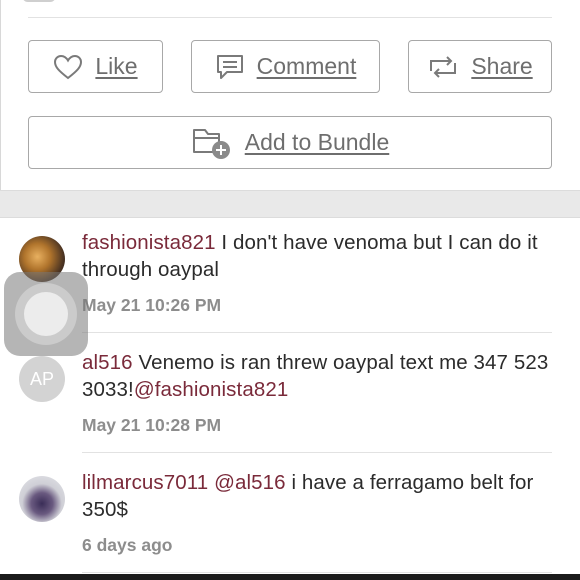 The height and width of the screenshot is (580, 580). What do you see at coordinates (212, 143) in the screenshot?
I see `bundle-icon` at bounding box center [212, 143].